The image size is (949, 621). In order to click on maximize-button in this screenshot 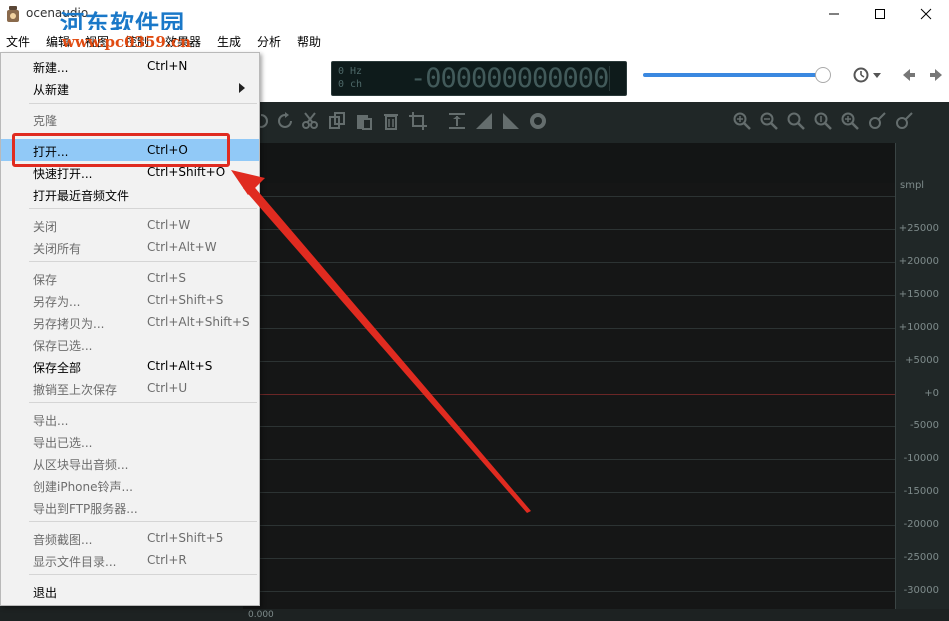, I will do `click(880, 14)`.